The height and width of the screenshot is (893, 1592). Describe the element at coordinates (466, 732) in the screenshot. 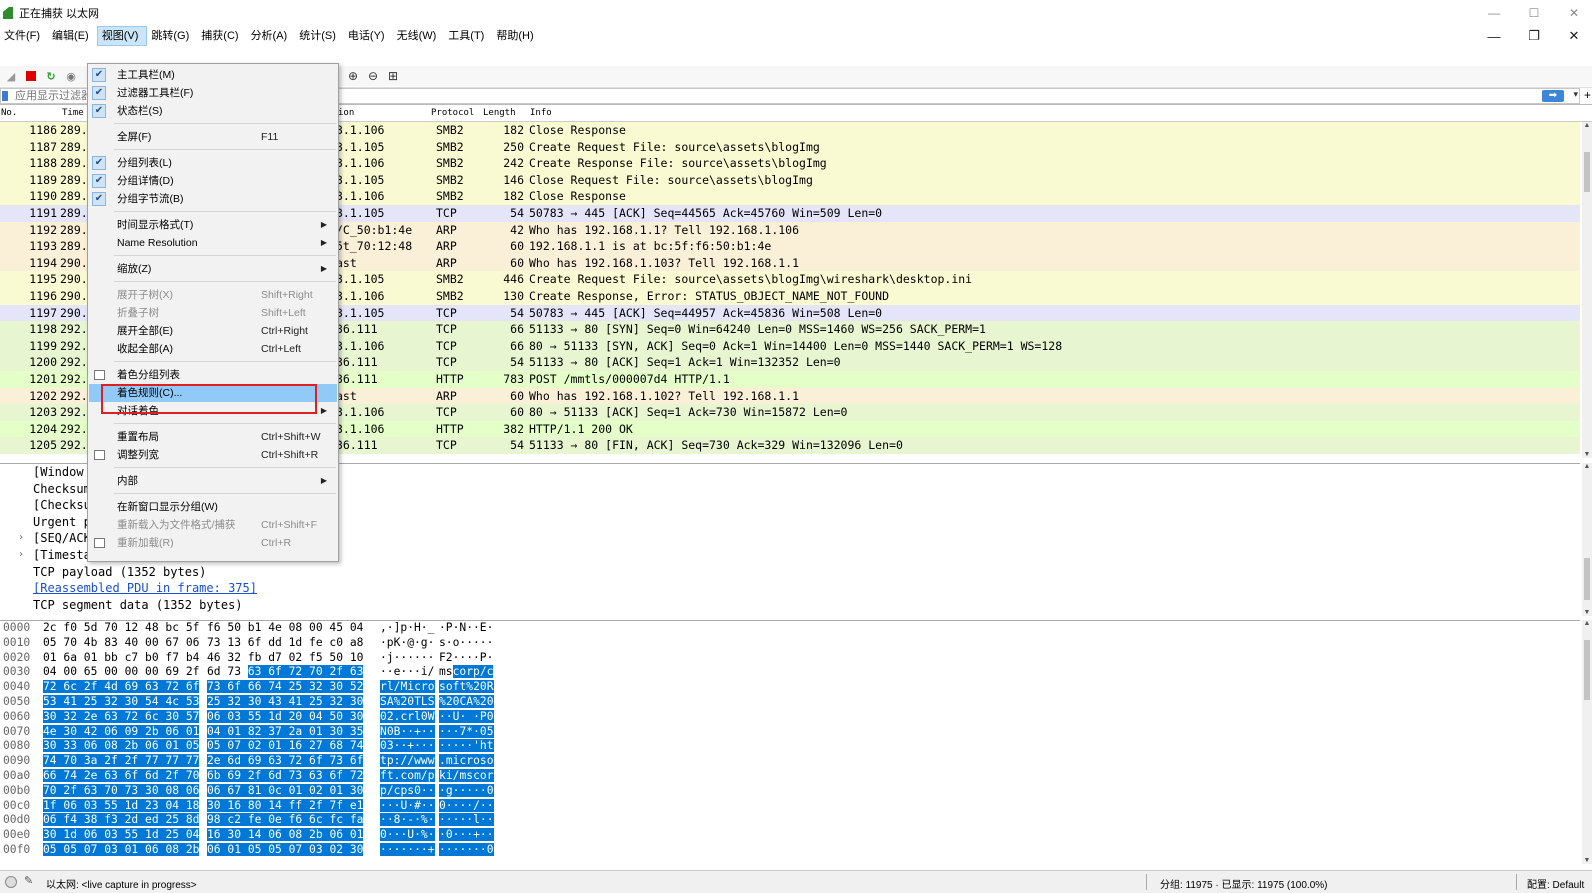

I see `ascii-right: ···7*·05` at that location.